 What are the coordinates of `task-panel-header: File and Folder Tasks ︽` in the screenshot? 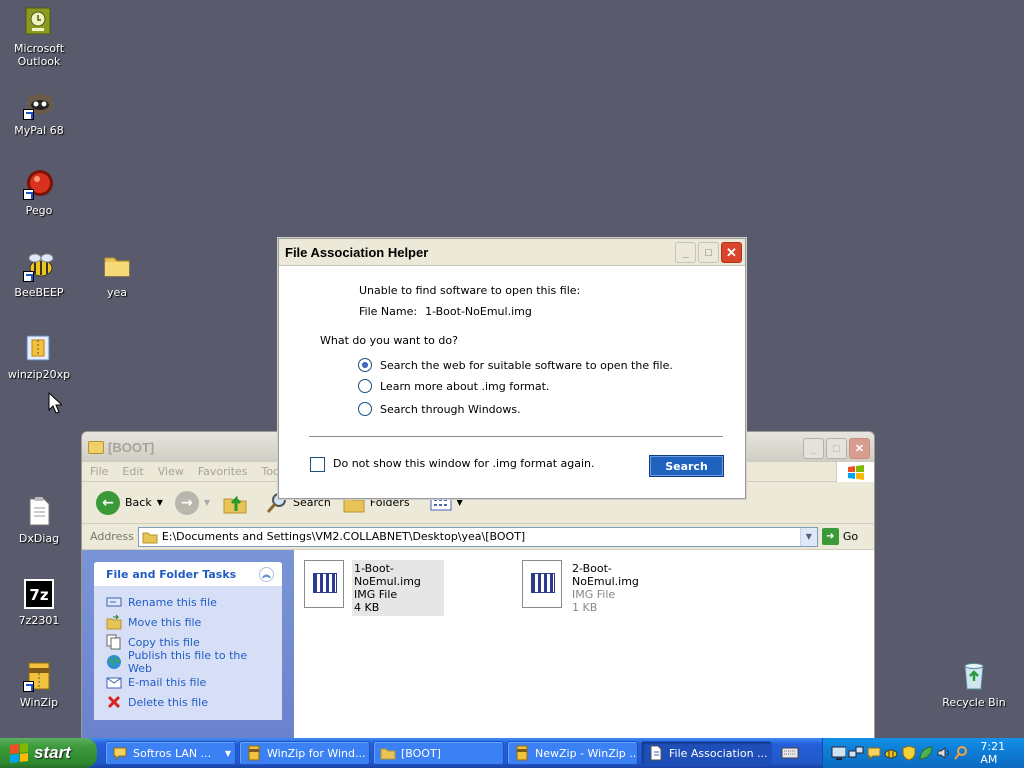 It's located at (188, 574).